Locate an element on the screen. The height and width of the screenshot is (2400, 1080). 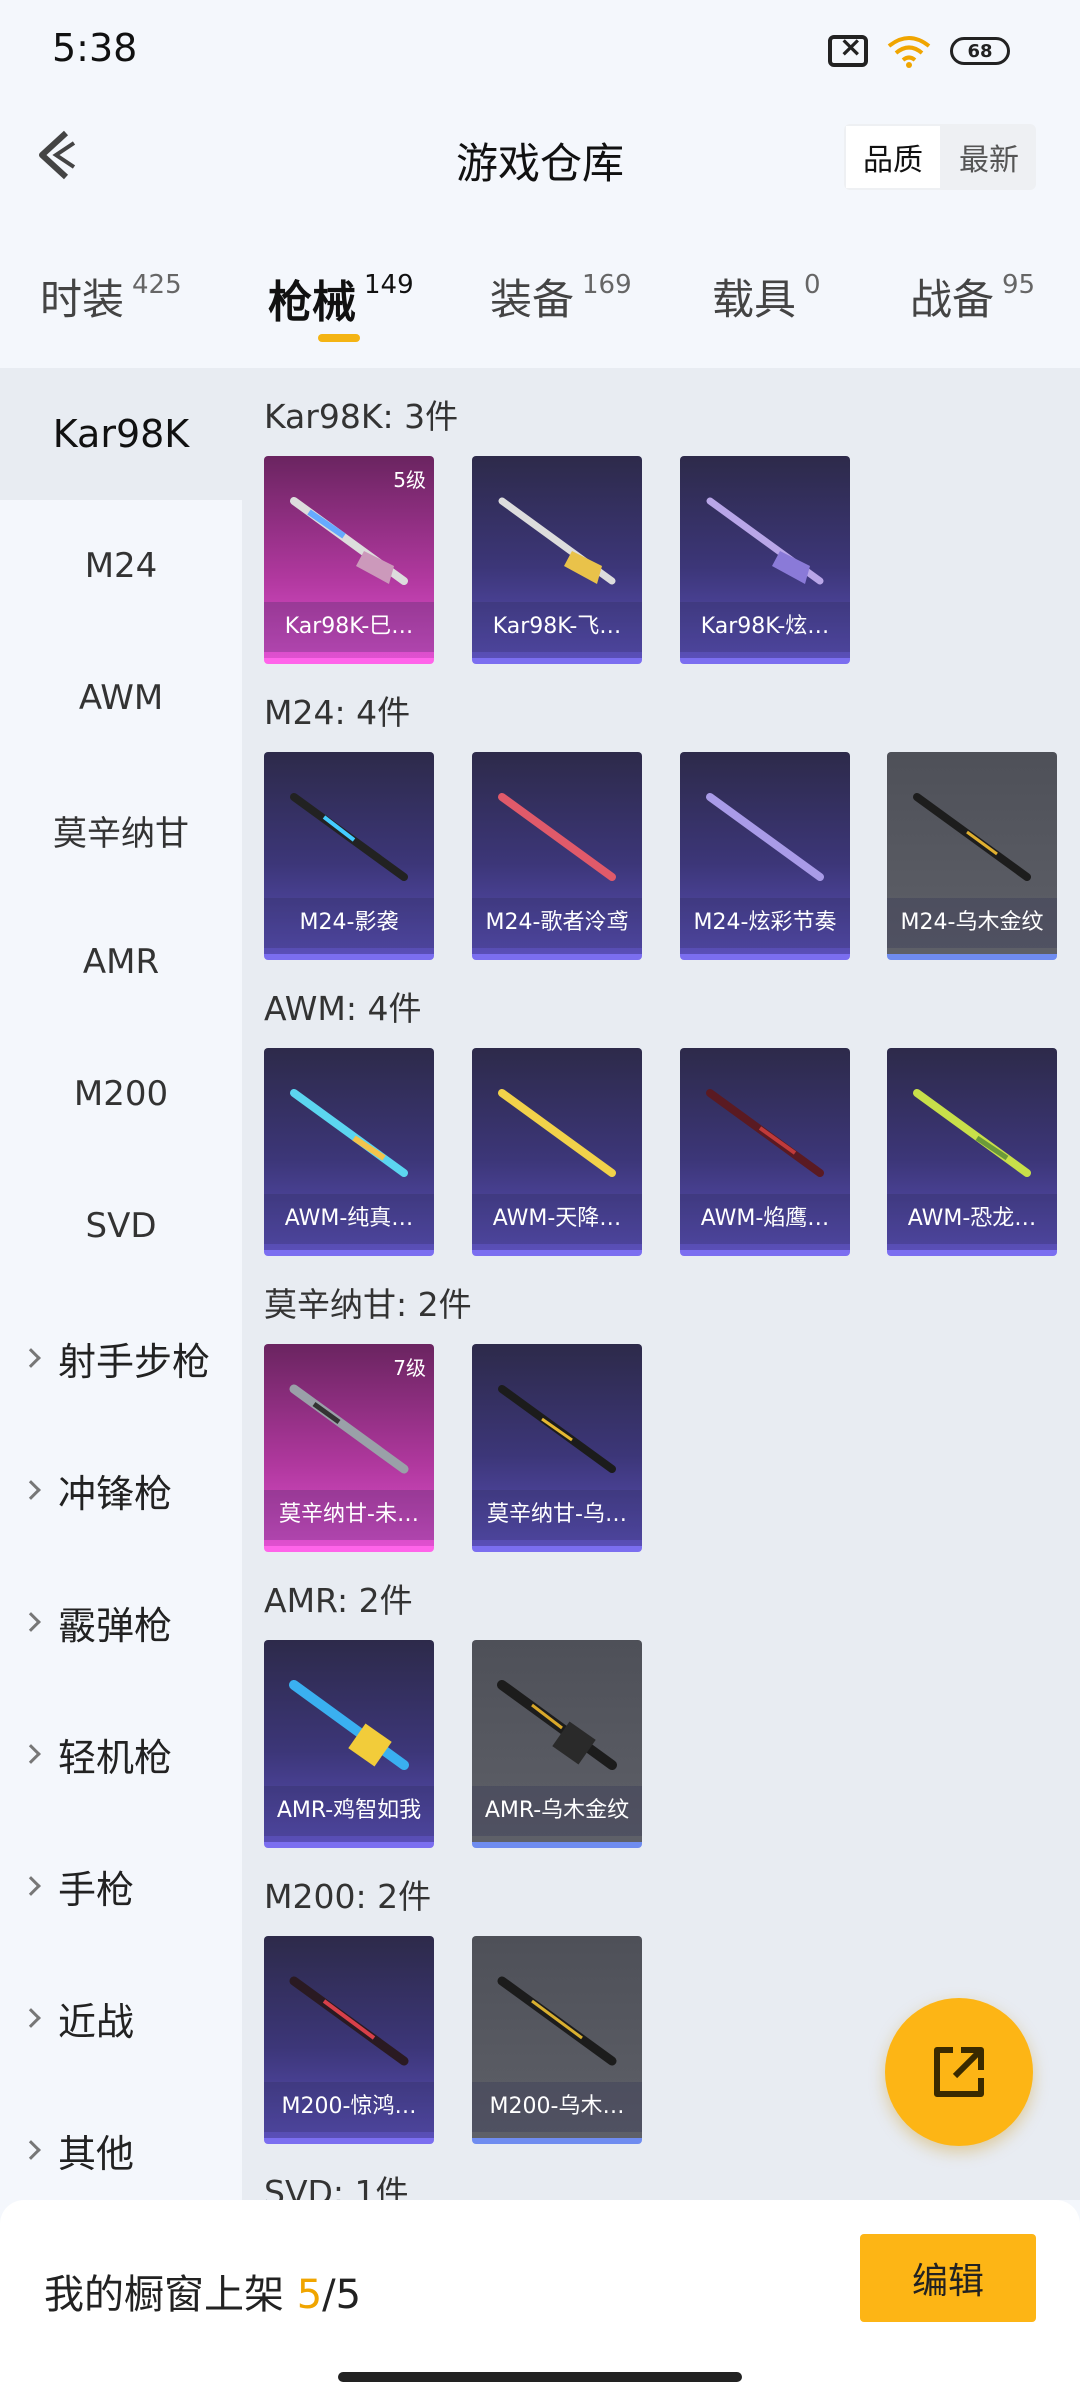
edit-button: 编辑 is located at coordinates (948, 2278).